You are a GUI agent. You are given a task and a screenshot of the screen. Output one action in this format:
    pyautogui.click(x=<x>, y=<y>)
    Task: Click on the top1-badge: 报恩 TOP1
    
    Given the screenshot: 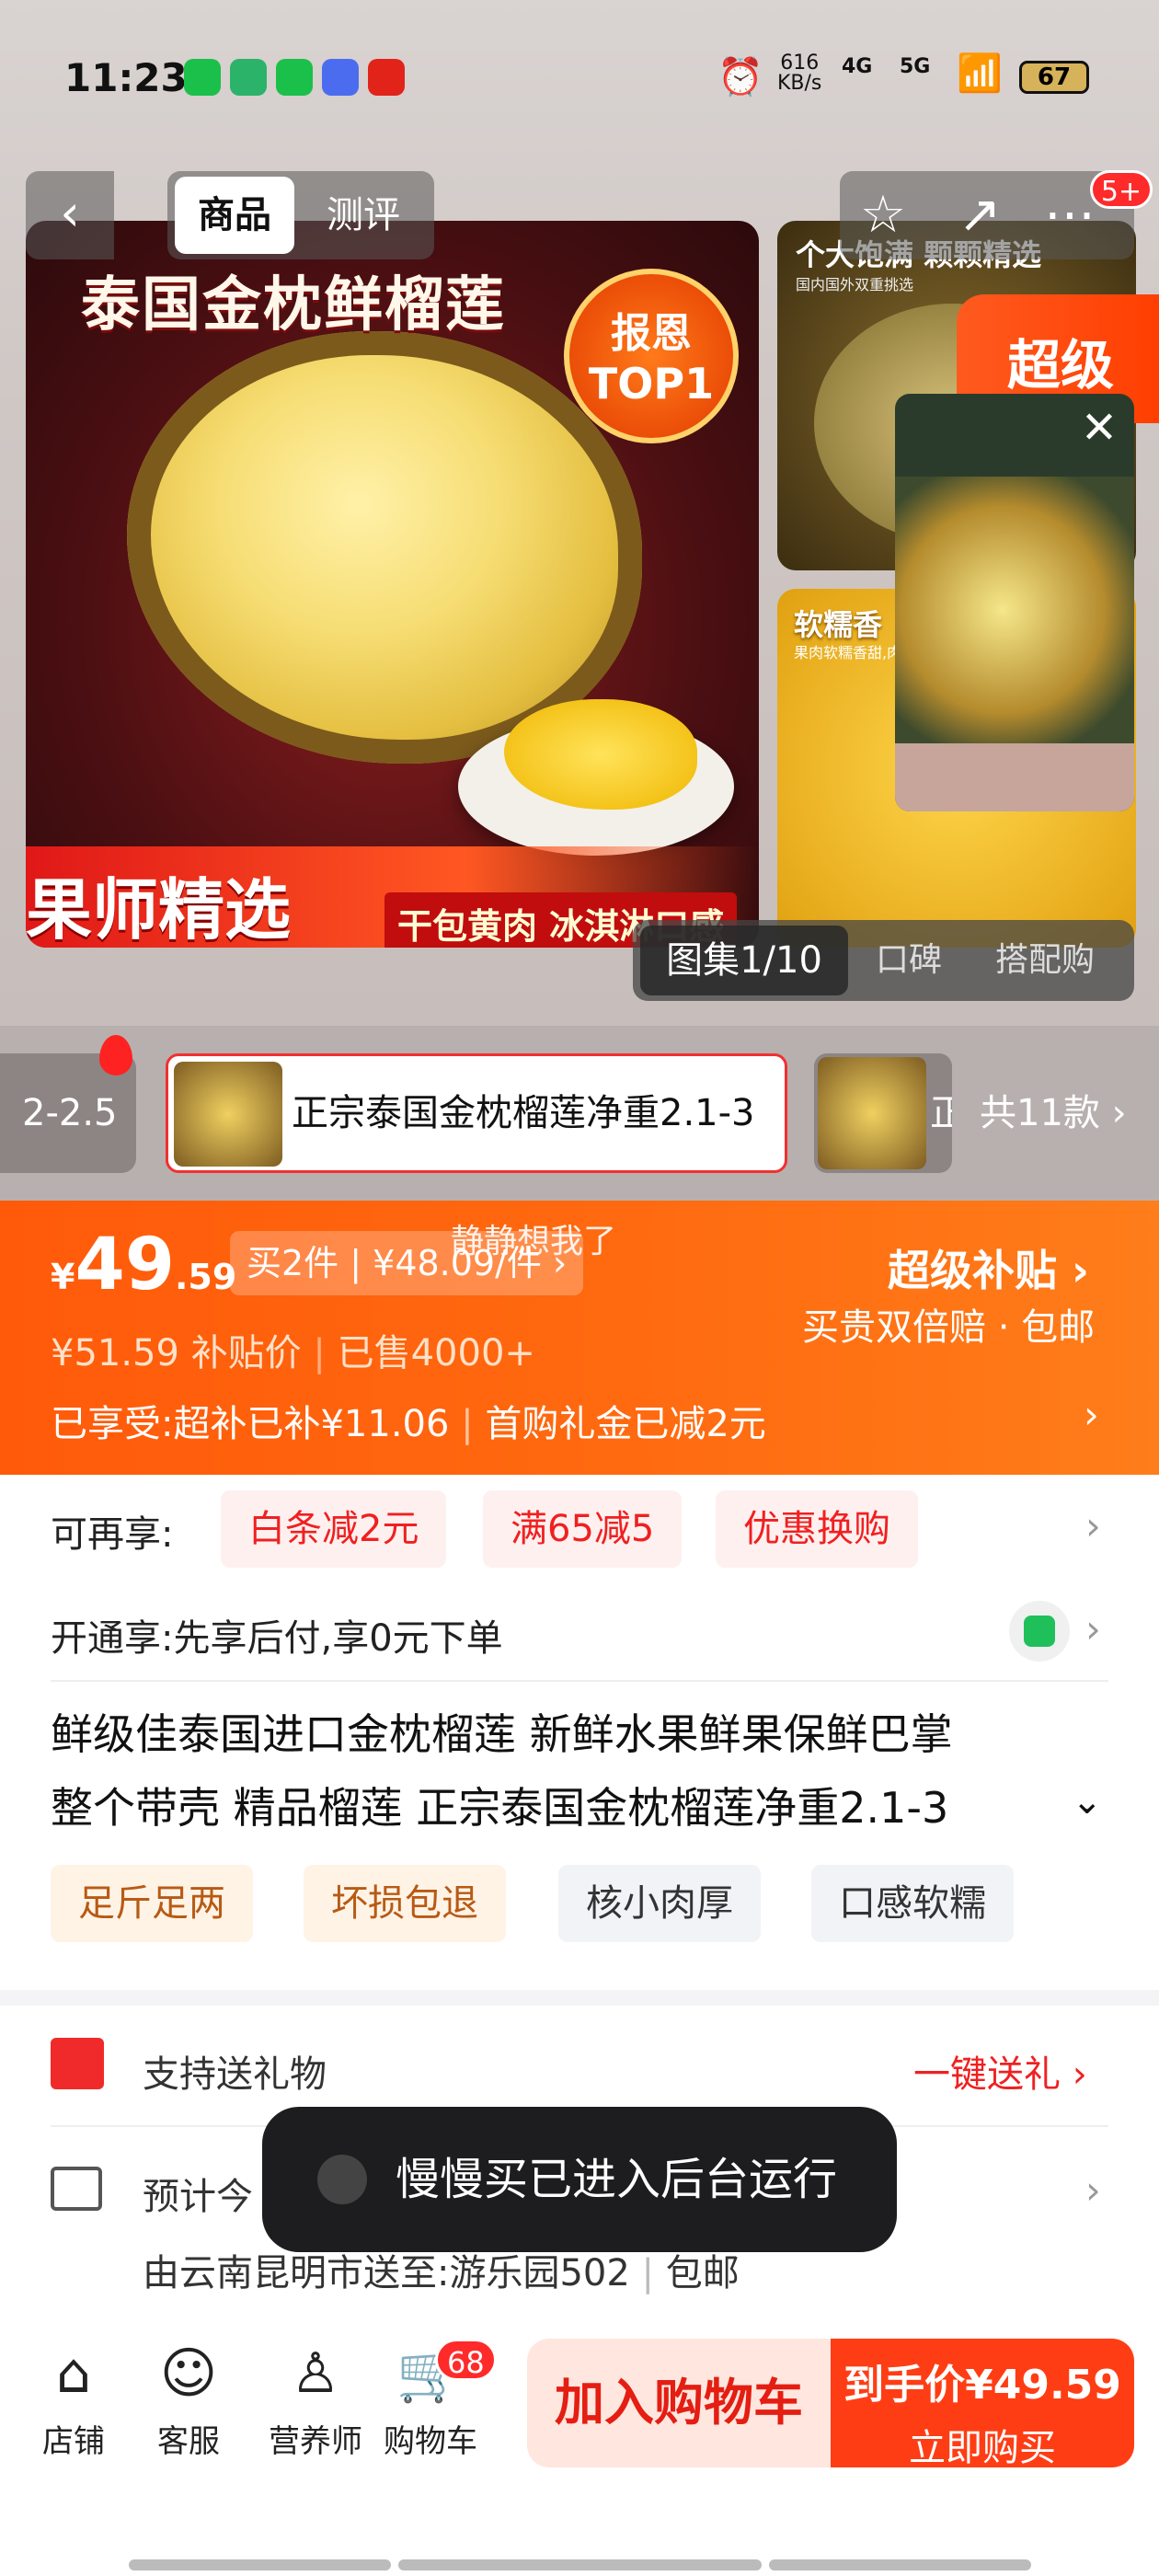 What is the action you would take?
    pyautogui.click(x=651, y=356)
    